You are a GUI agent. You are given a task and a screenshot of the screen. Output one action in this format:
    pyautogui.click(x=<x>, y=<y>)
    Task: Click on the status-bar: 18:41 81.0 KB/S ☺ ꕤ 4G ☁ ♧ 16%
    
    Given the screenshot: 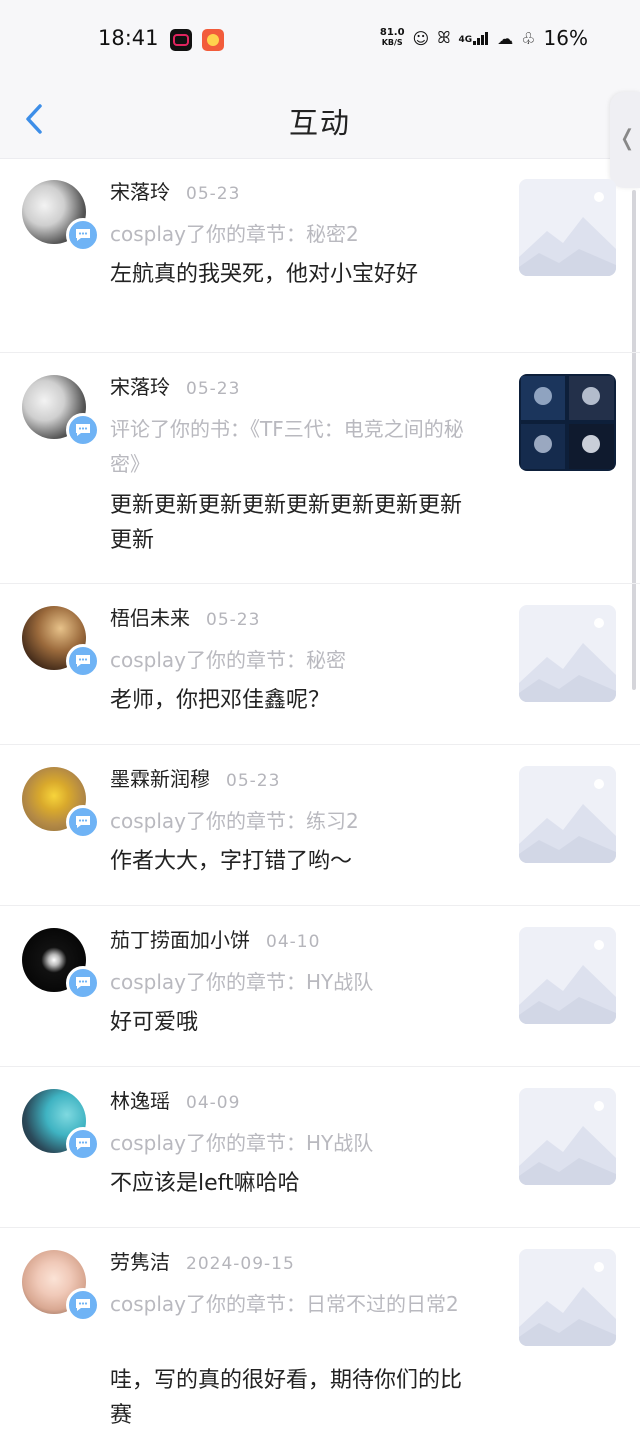 What is the action you would take?
    pyautogui.click(x=320, y=40)
    